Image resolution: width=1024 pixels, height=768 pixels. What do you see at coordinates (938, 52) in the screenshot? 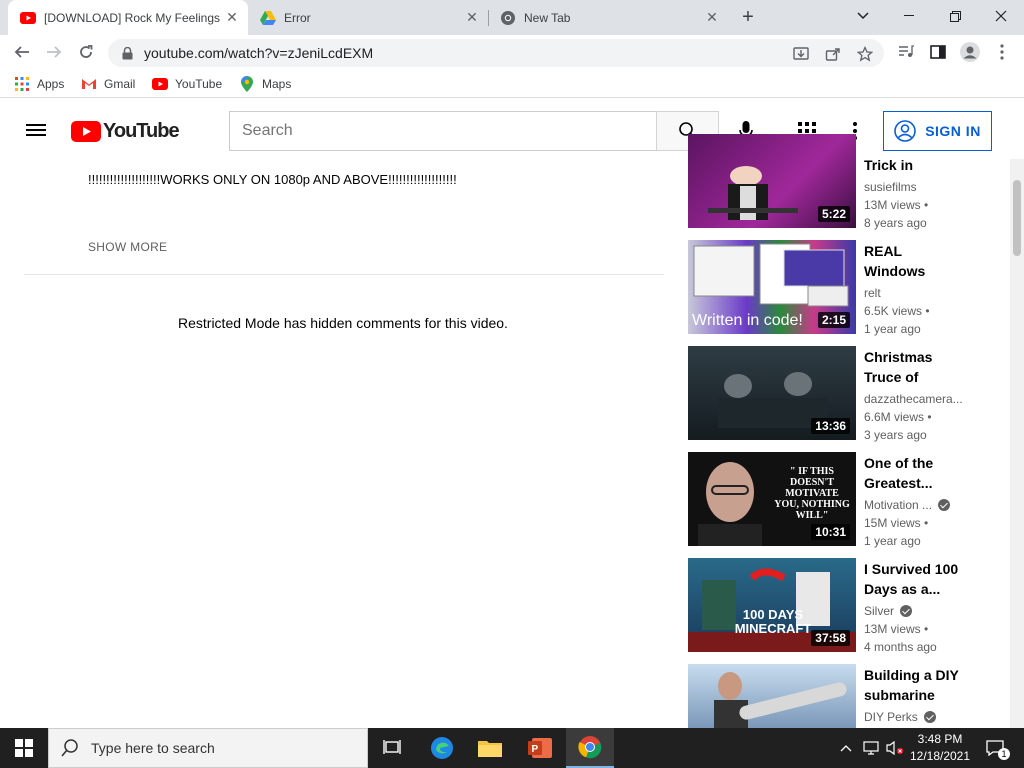
I see `side-panel-icon` at bounding box center [938, 52].